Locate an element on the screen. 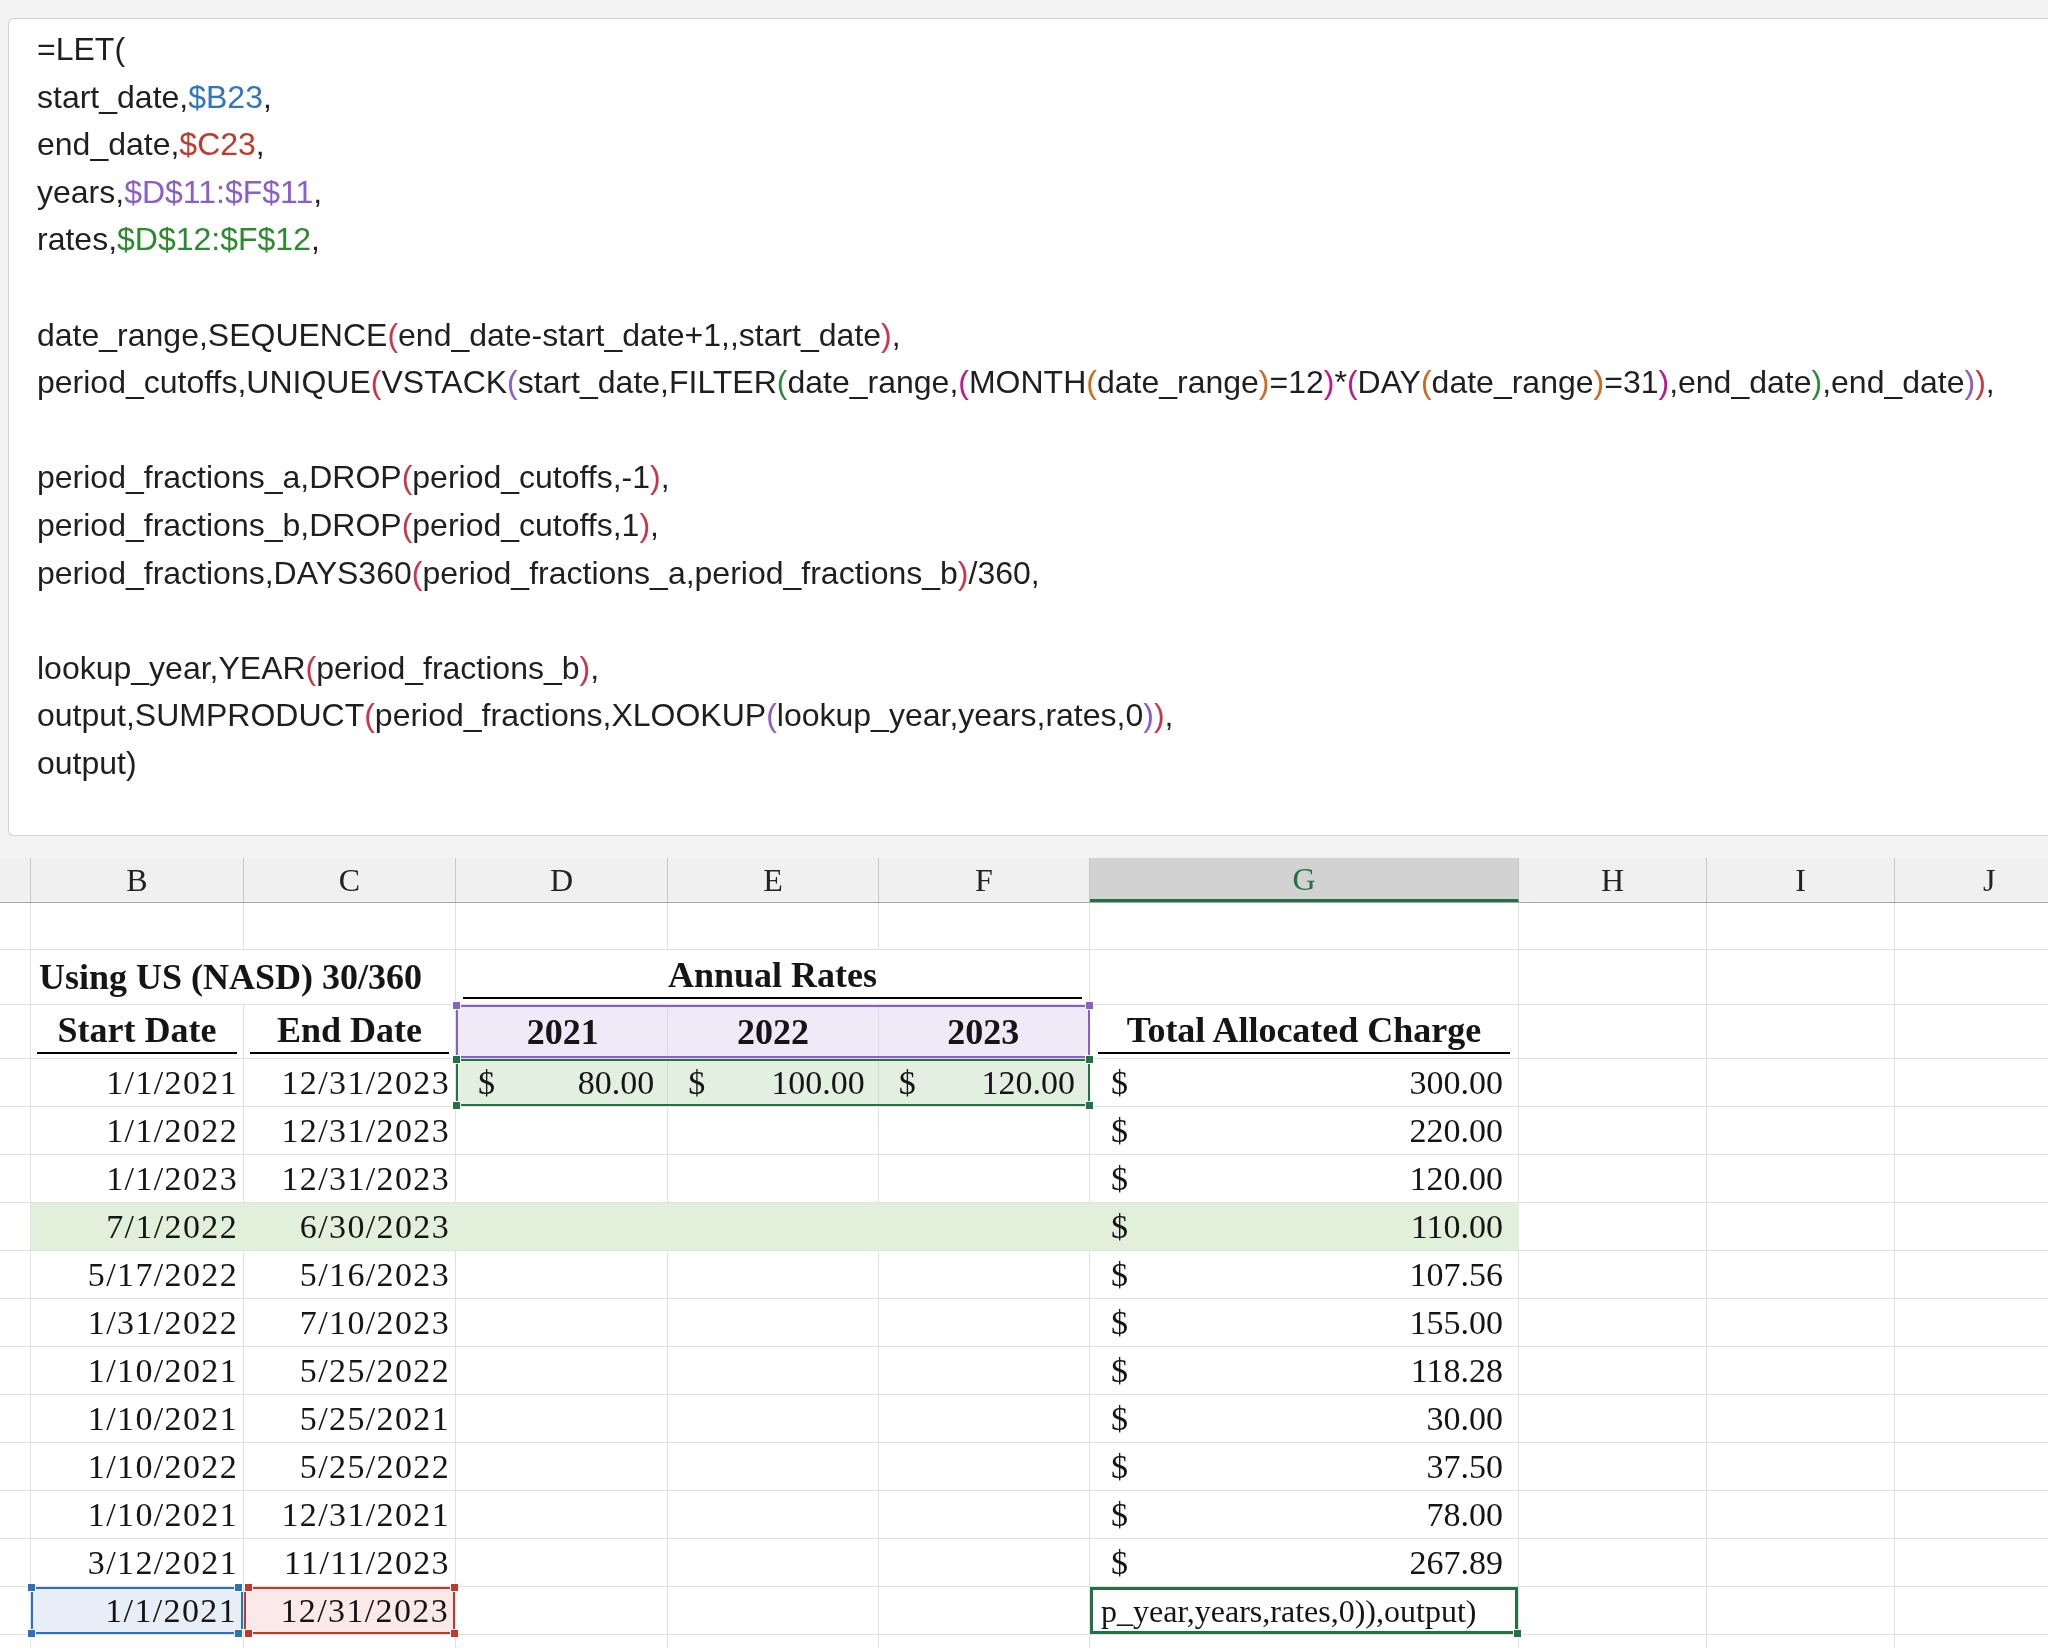  total-value: 300.00 is located at coordinates (1456, 1082).